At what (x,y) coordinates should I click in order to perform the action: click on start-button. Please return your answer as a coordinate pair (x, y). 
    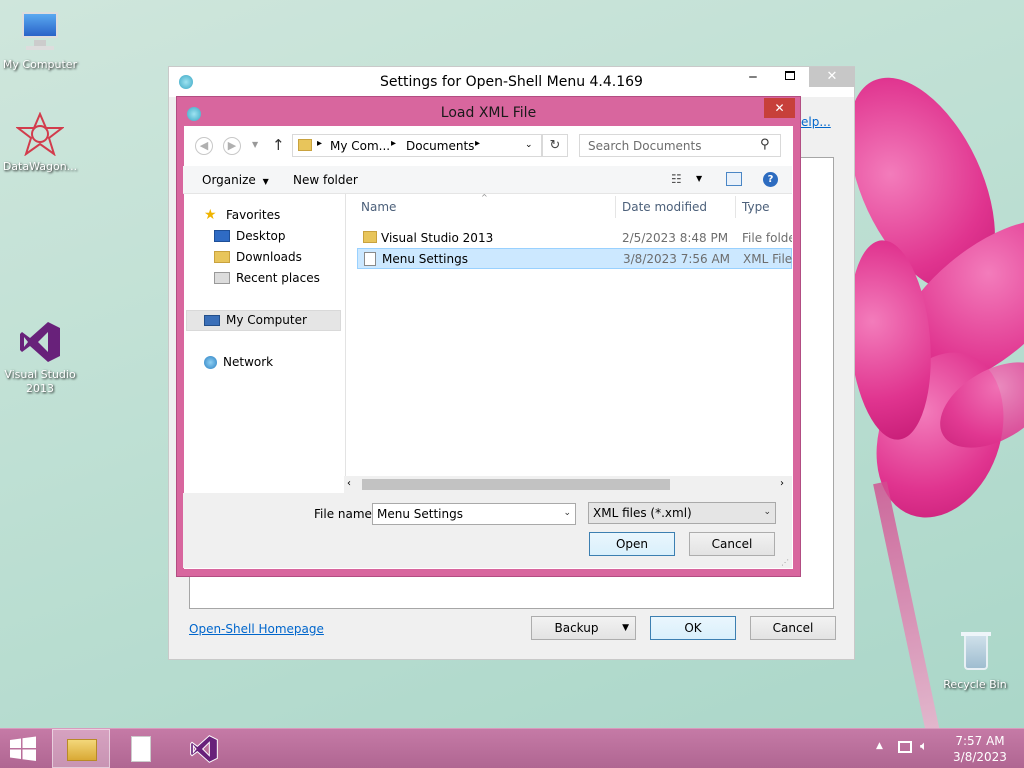
    Looking at the image, I should click on (23, 749).